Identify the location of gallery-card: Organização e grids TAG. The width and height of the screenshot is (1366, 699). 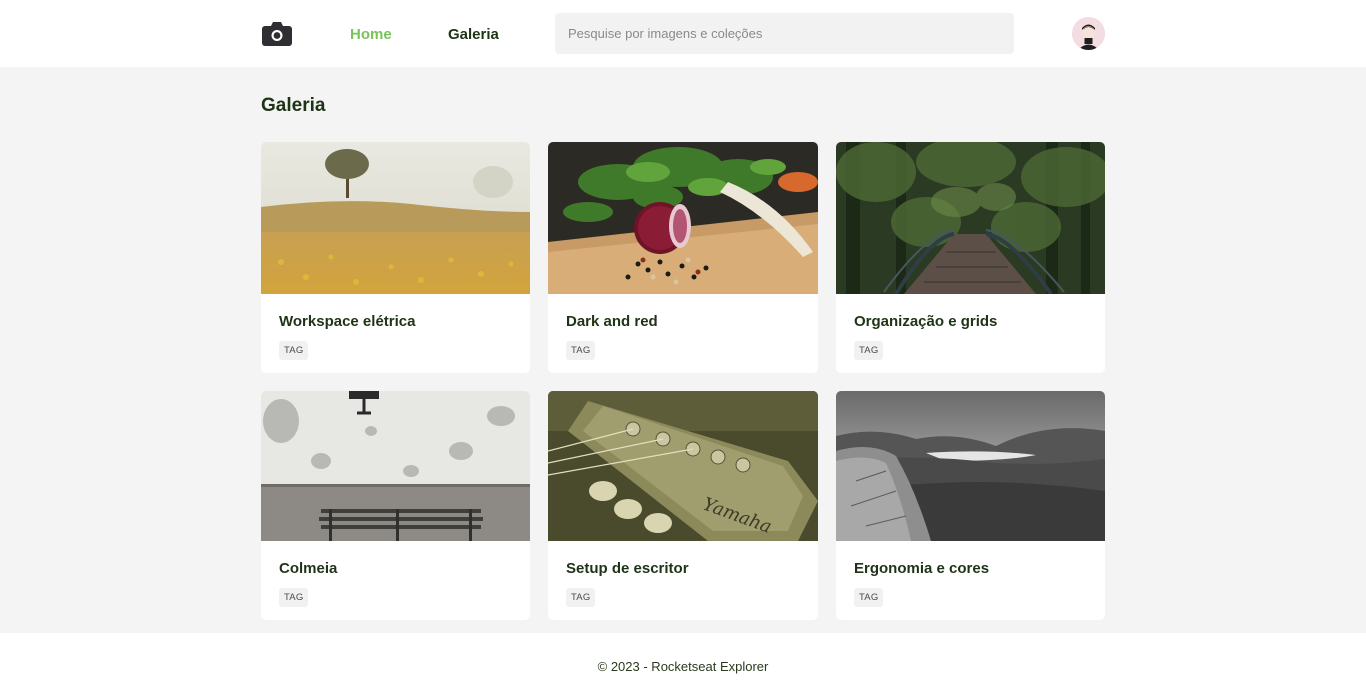
(970, 257).